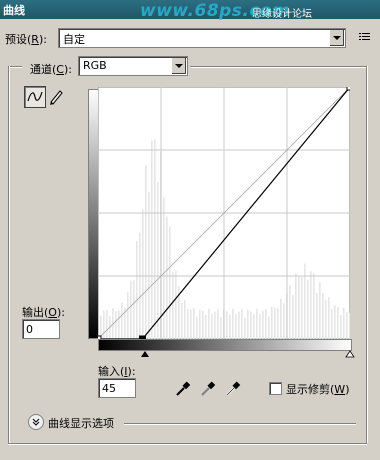 This screenshot has width=380, height=460. I want to click on groupbox-right, so click(366, 254).